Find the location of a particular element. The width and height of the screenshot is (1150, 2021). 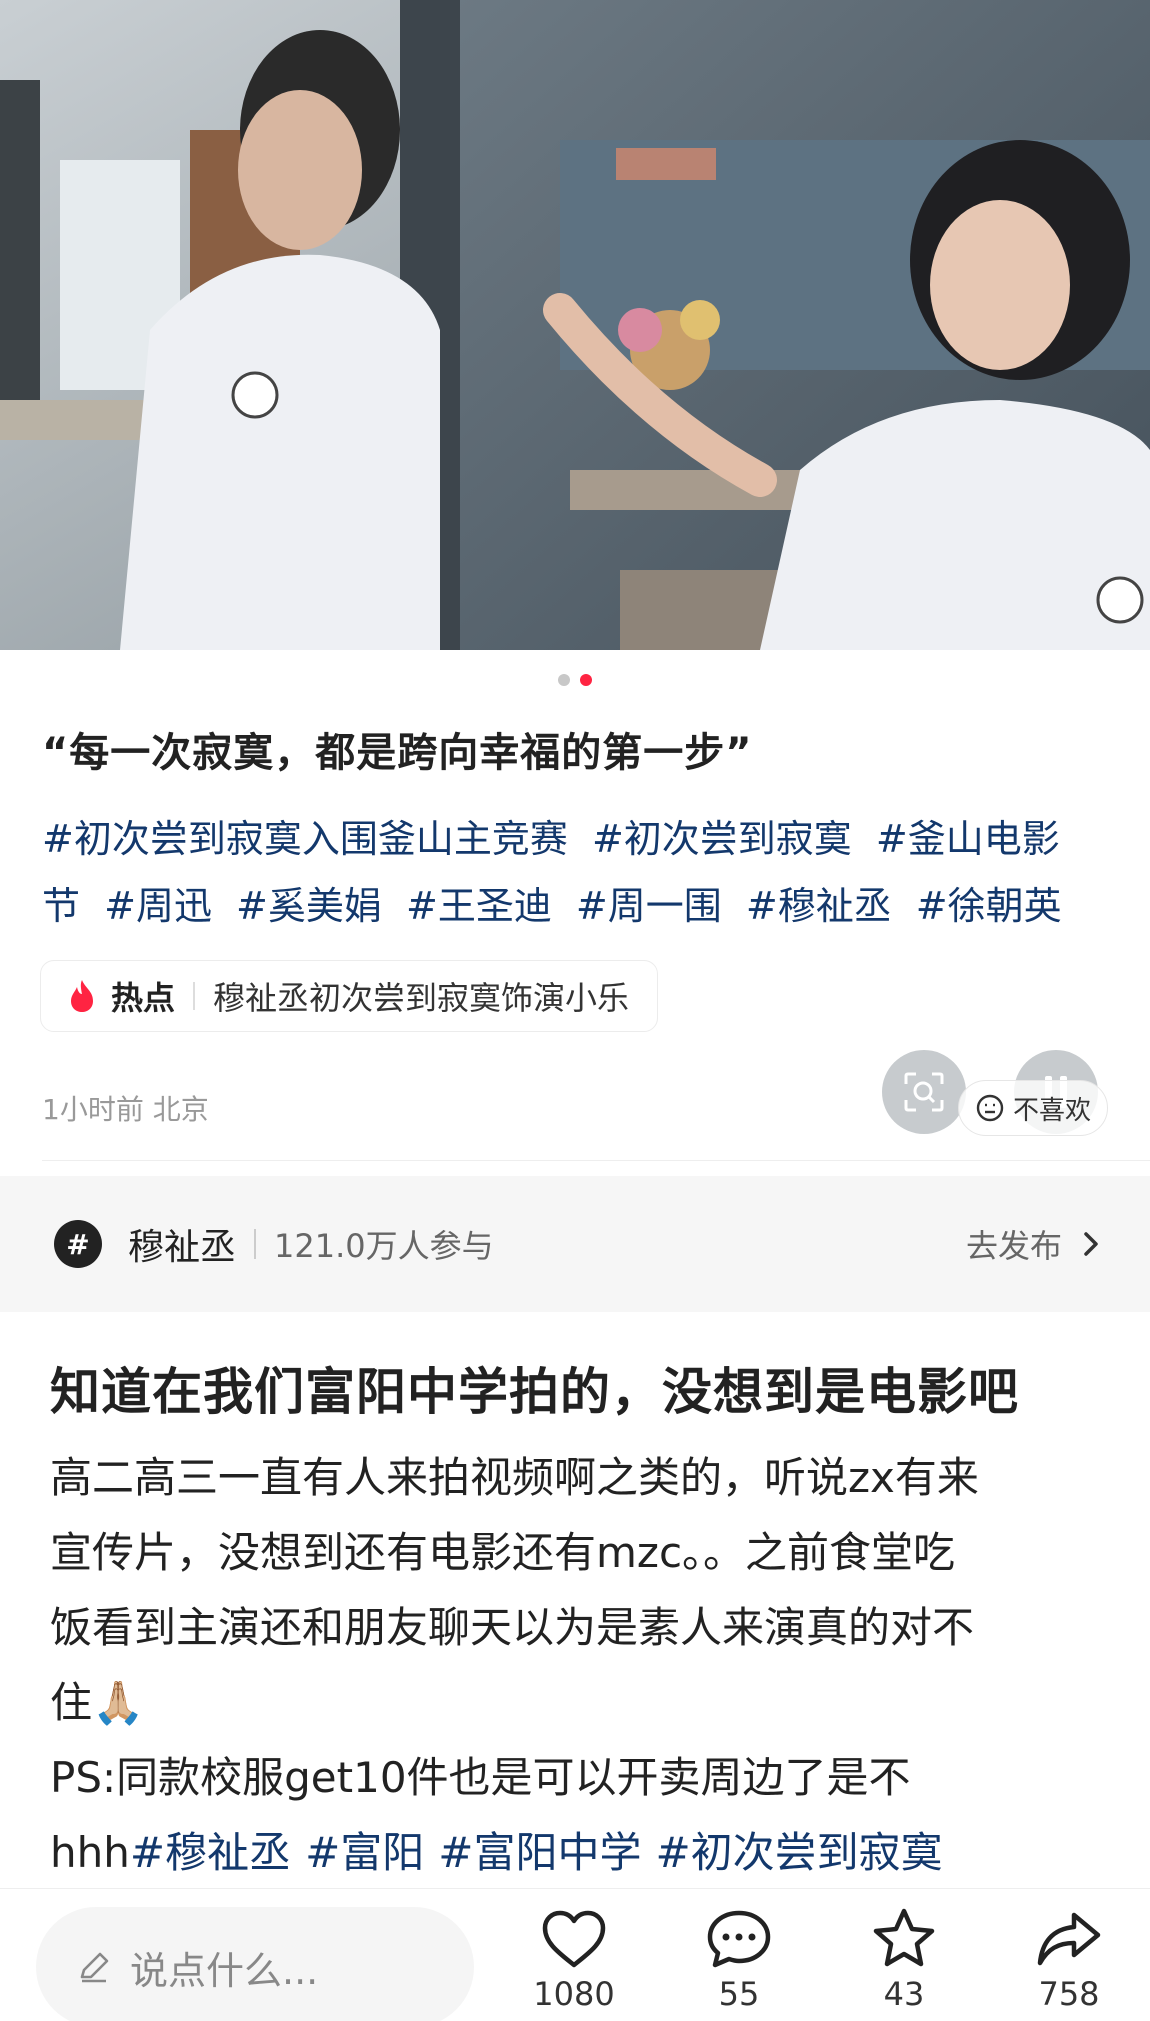

hashtag-link: #王圣迪 is located at coordinates (479, 906).